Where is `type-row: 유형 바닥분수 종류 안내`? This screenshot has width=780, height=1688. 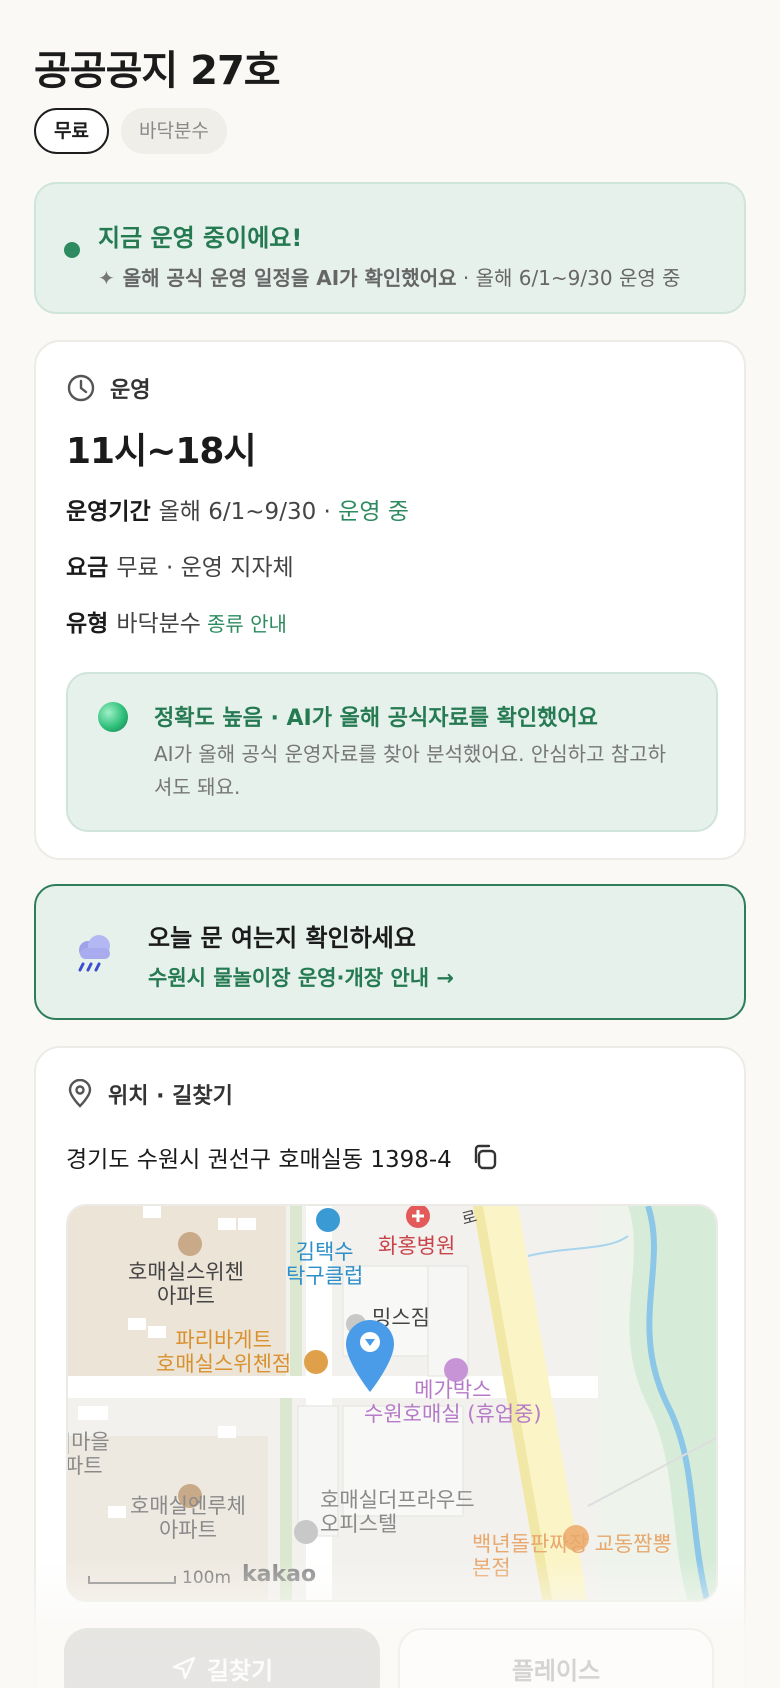 type-row: 유형 바닥분수 종류 안내 is located at coordinates (176, 621).